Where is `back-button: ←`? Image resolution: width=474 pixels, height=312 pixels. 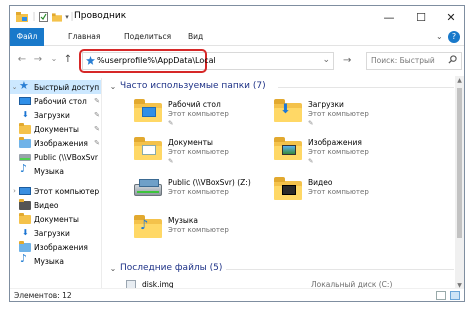 back-button: ← is located at coordinates (22, 59).